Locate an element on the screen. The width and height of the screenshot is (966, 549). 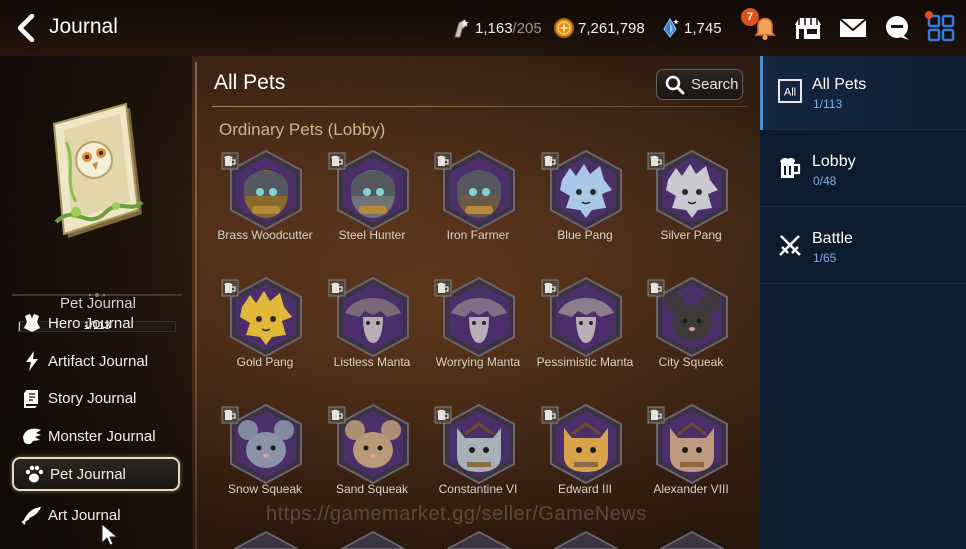
pet-card: City Squeak is located at coordinates (691, 337).